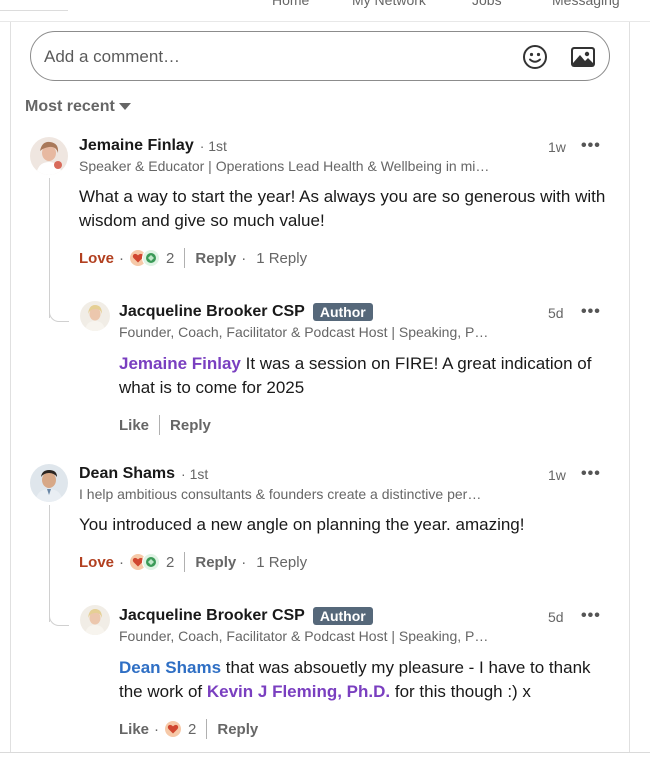 The height and width of the screenshot is (768, 650). I want to click on nav-jobs: Jobs, so click(487, 4).